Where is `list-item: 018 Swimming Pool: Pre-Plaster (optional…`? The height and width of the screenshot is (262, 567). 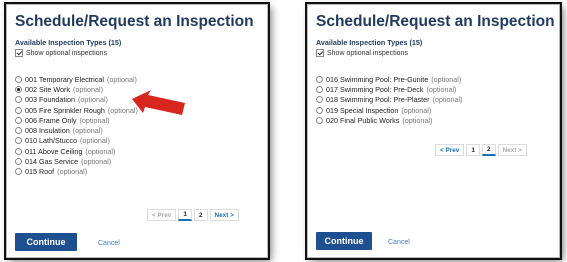 list-item: 018 Swimming Pool: Pre-Plaster (optional… is located at coordinates (389, 100).